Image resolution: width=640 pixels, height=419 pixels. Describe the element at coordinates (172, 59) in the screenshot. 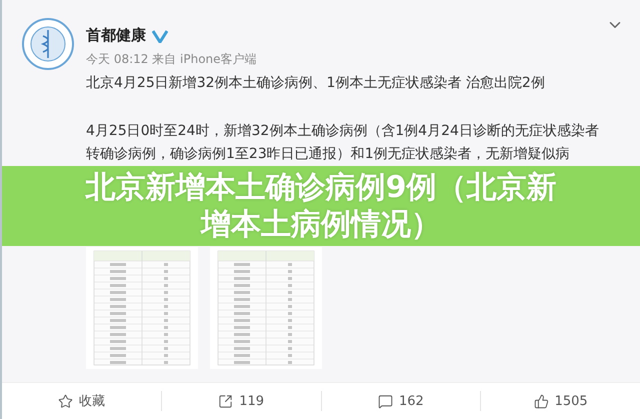

I see `post-meta: 今天 08:12 来自 iPhone客户端` at that location.